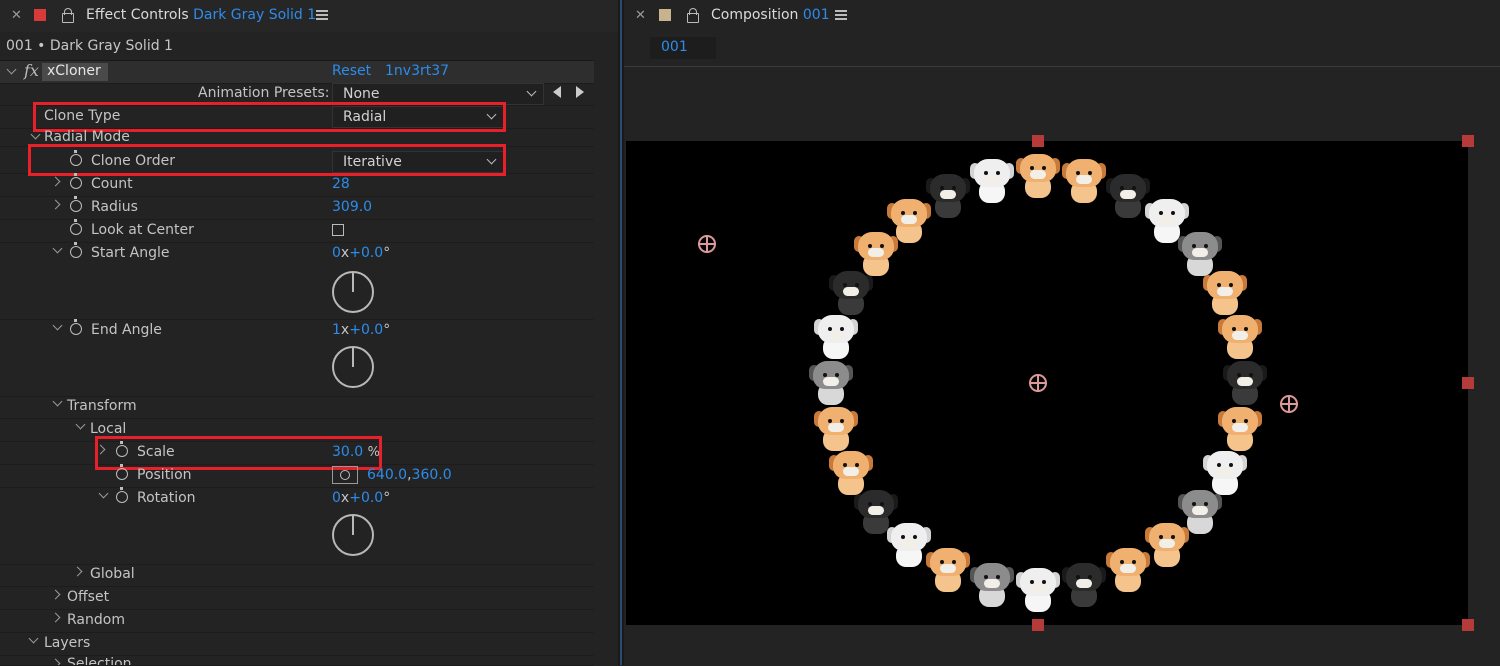  I want to click on offset-row: Offset, so click(297, 598).